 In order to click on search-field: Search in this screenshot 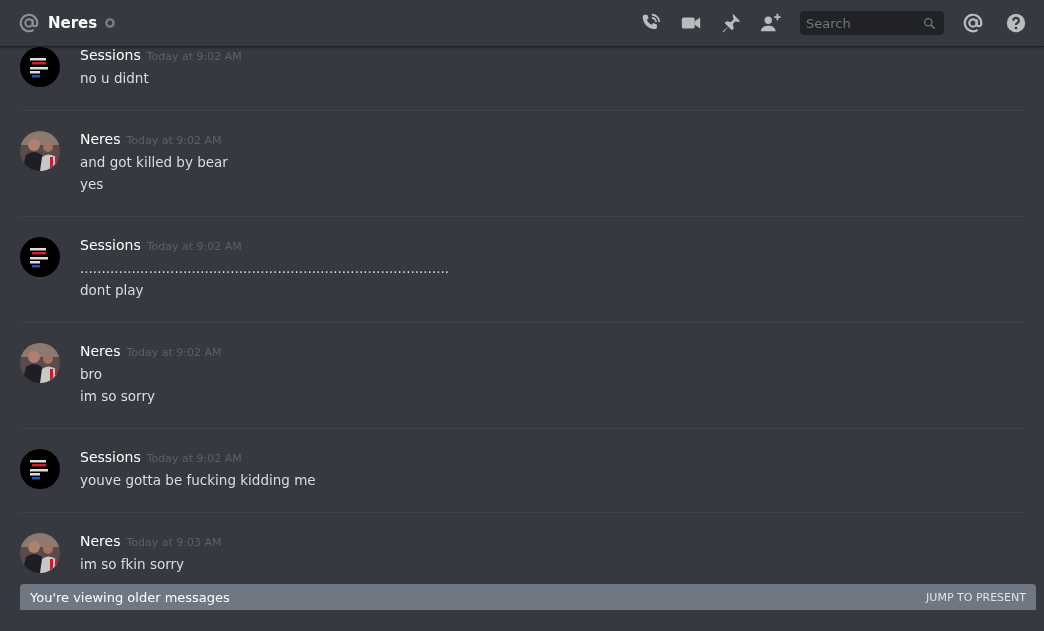, I will do `click(872, 23)`.